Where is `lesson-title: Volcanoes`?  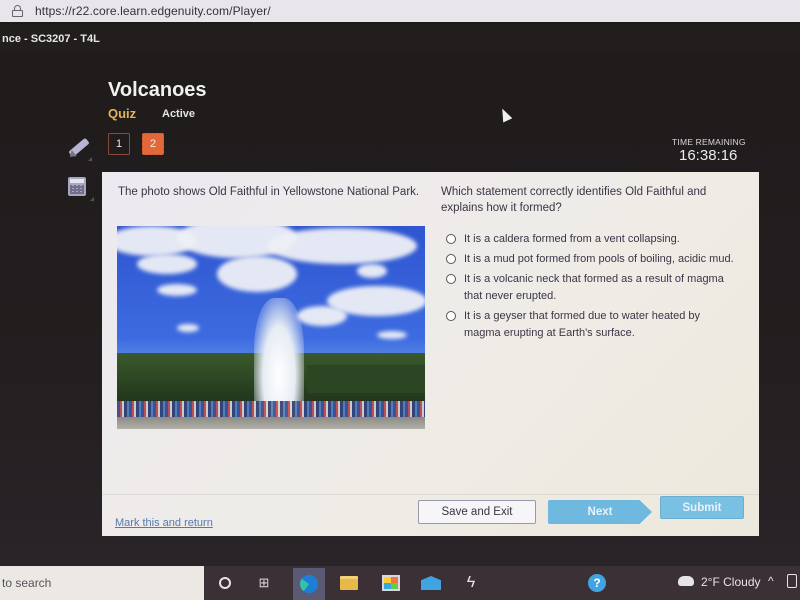 lesson-title: Volcanoes is located at coordinates (157, 90).